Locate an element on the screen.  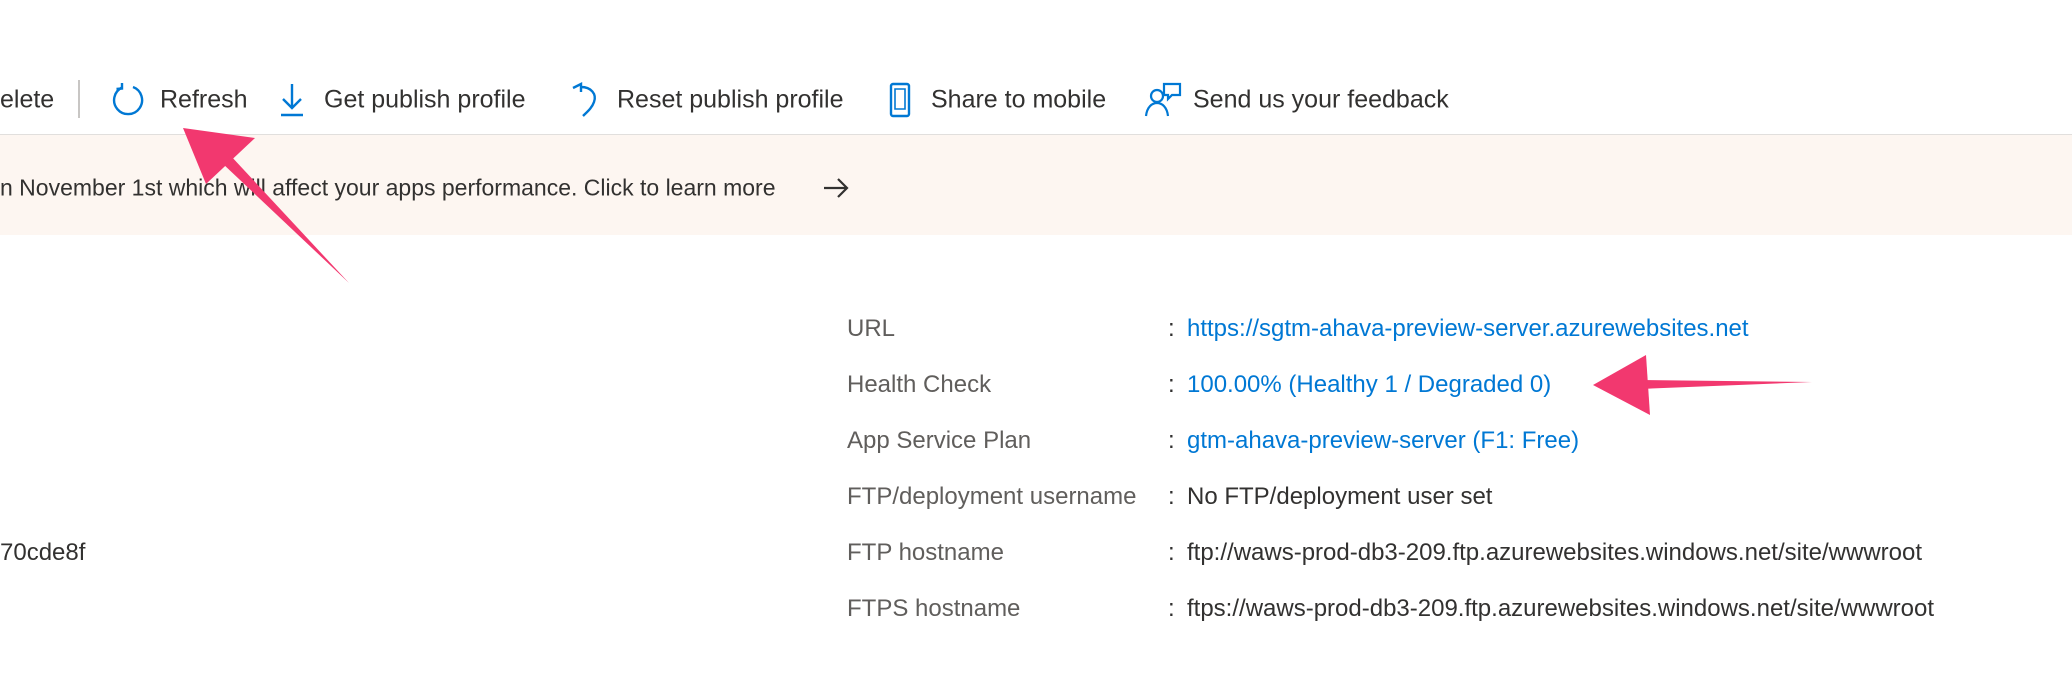
reset-icon is located at coordinates (585, 100).